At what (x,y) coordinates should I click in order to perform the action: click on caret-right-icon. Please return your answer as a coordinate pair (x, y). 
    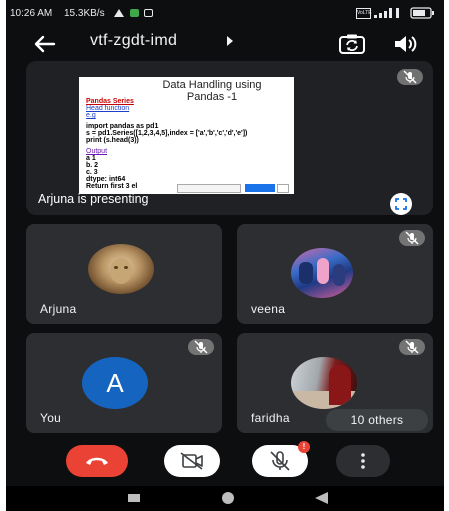
    Looking at the image, I should click on (230, 41).